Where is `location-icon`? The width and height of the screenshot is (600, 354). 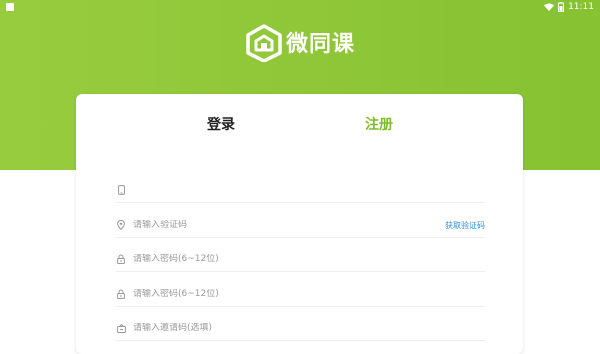 location-icon is located at coordinates (121, 225).